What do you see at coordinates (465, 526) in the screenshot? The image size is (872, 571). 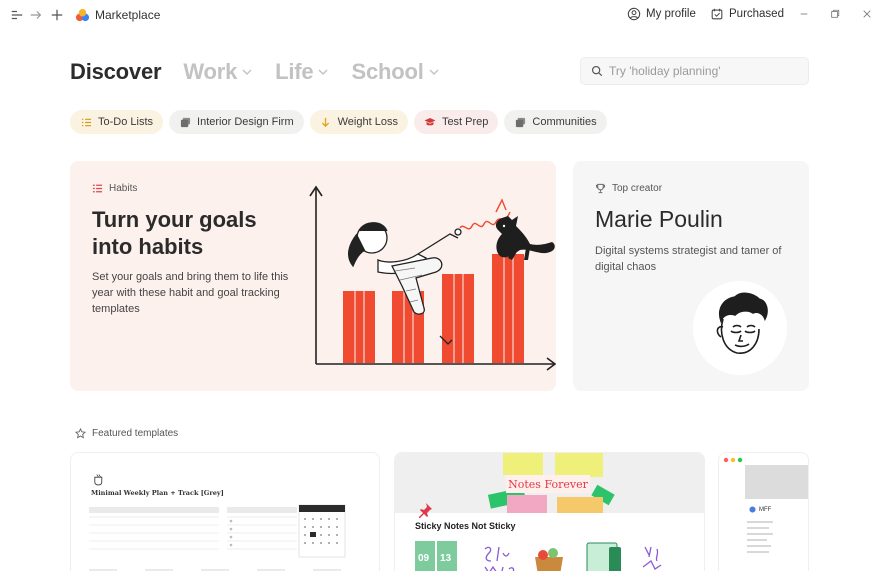 I see `template-card-title: Sticky Notes Not Sticky` at bounding box center [465, 526].